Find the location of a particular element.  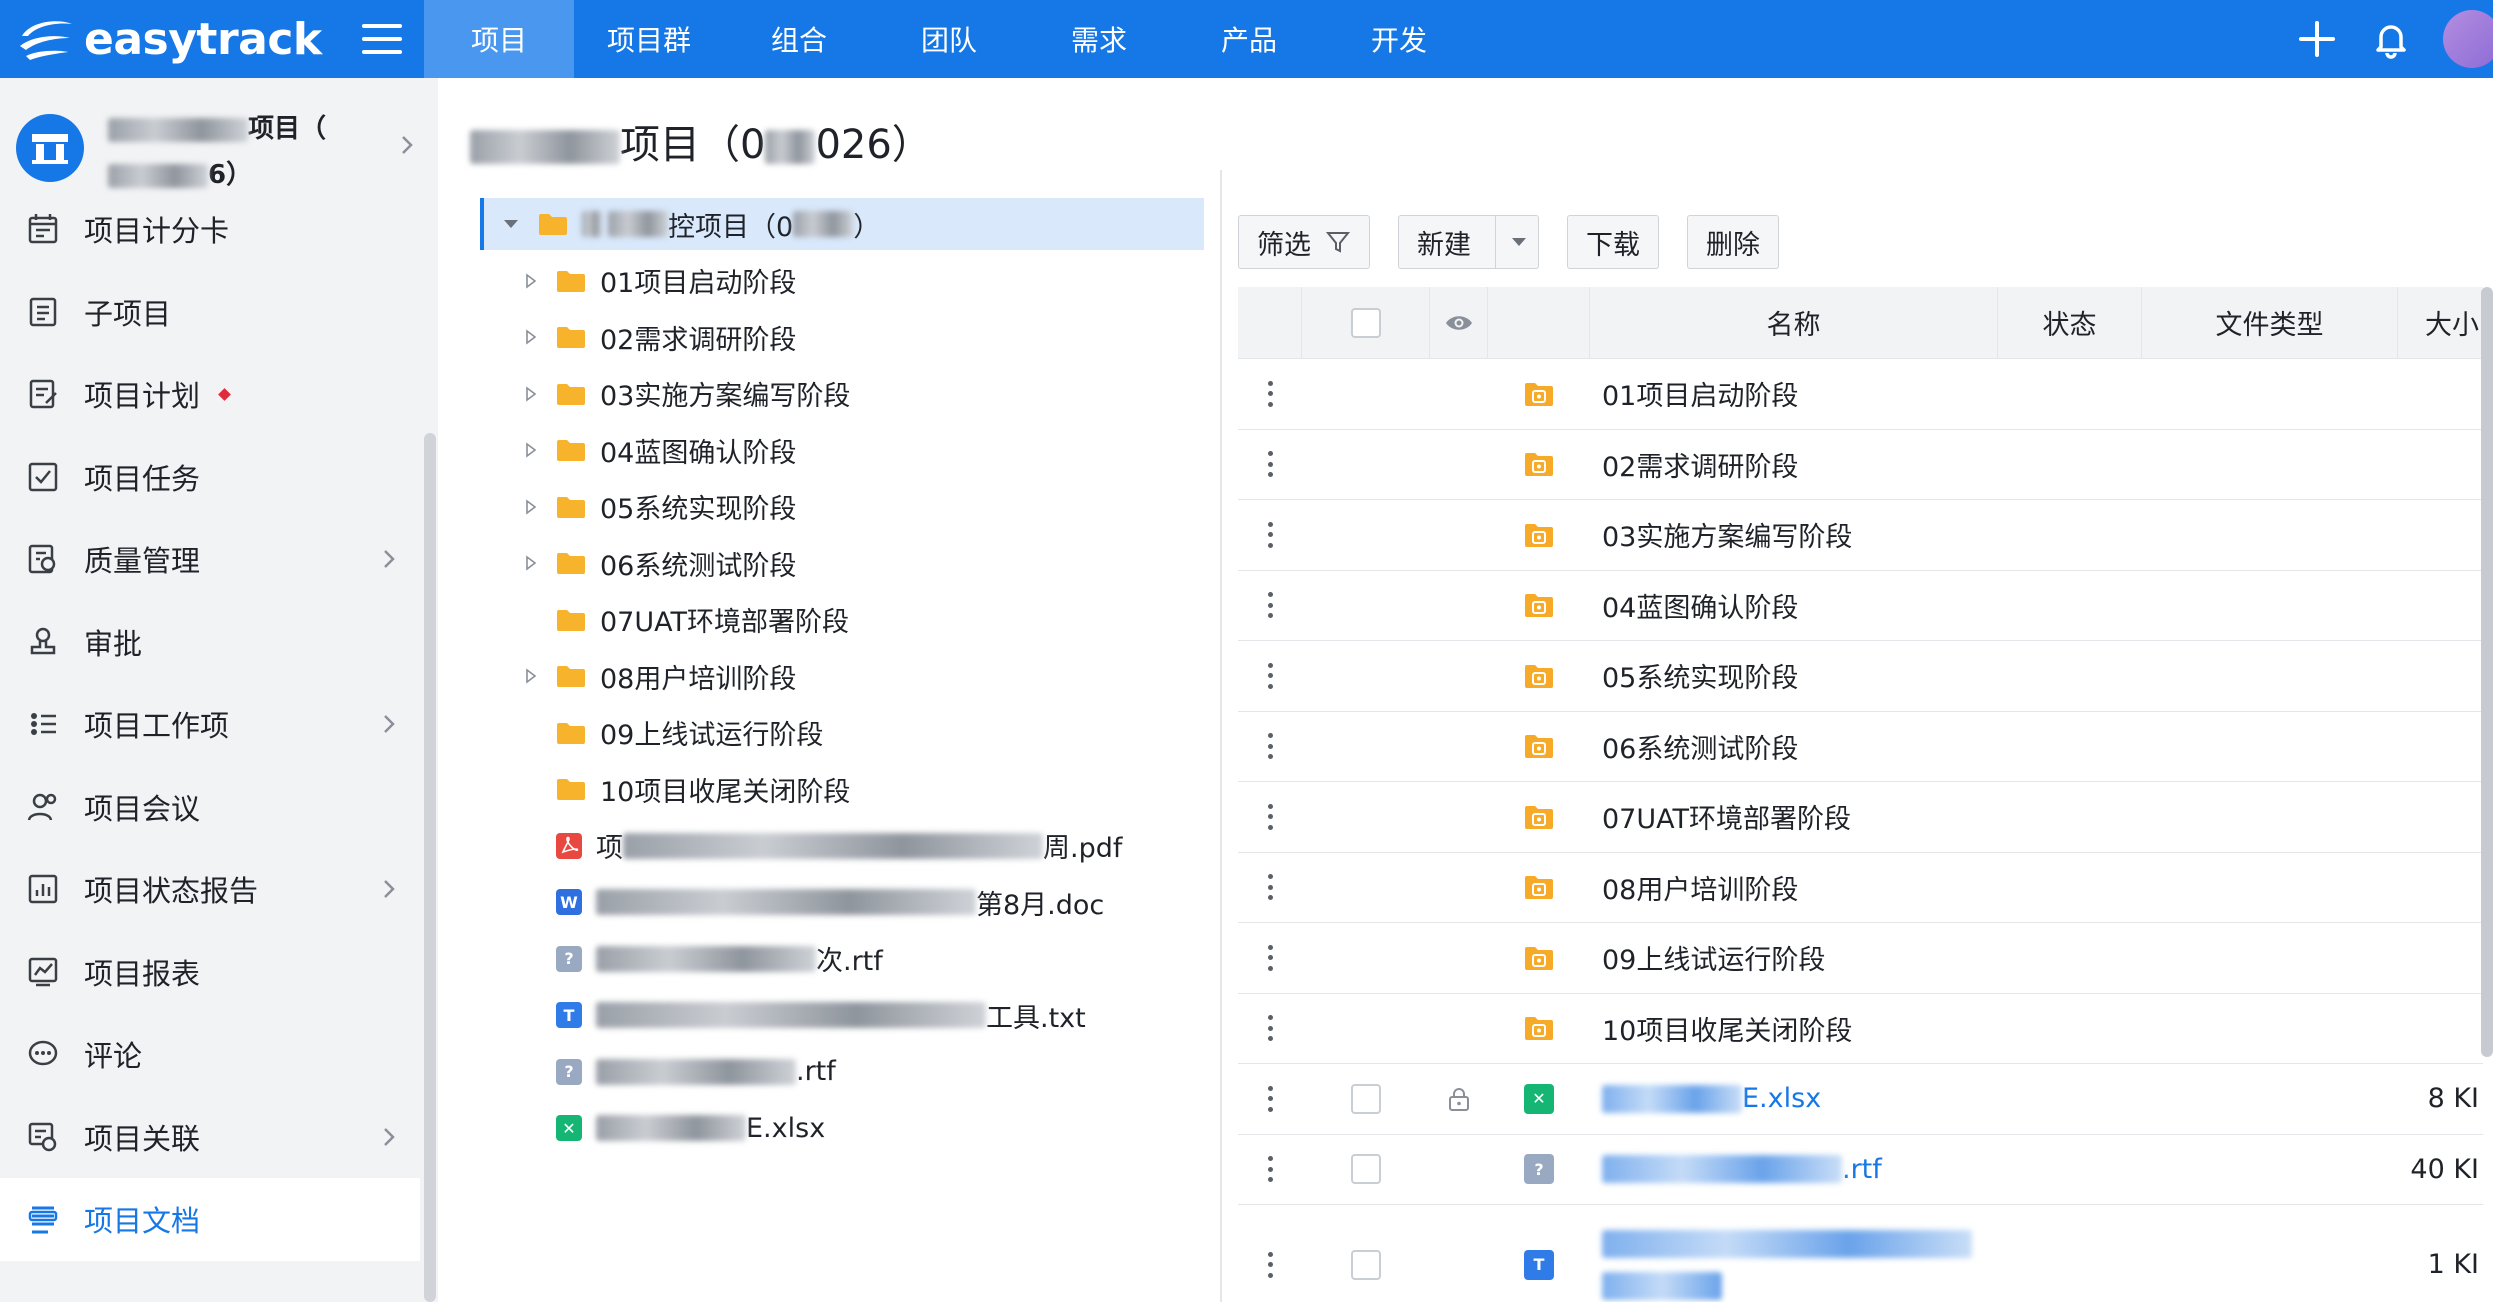

nav-tab-0: 项目 is located at coordinates (499, 39).